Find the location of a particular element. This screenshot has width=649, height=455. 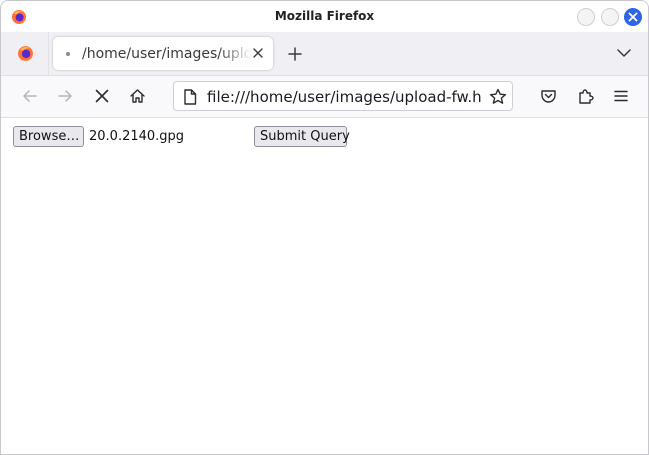

tab-strip: /home/user/images/upload-fw.html is located at coordinates (324, 54).